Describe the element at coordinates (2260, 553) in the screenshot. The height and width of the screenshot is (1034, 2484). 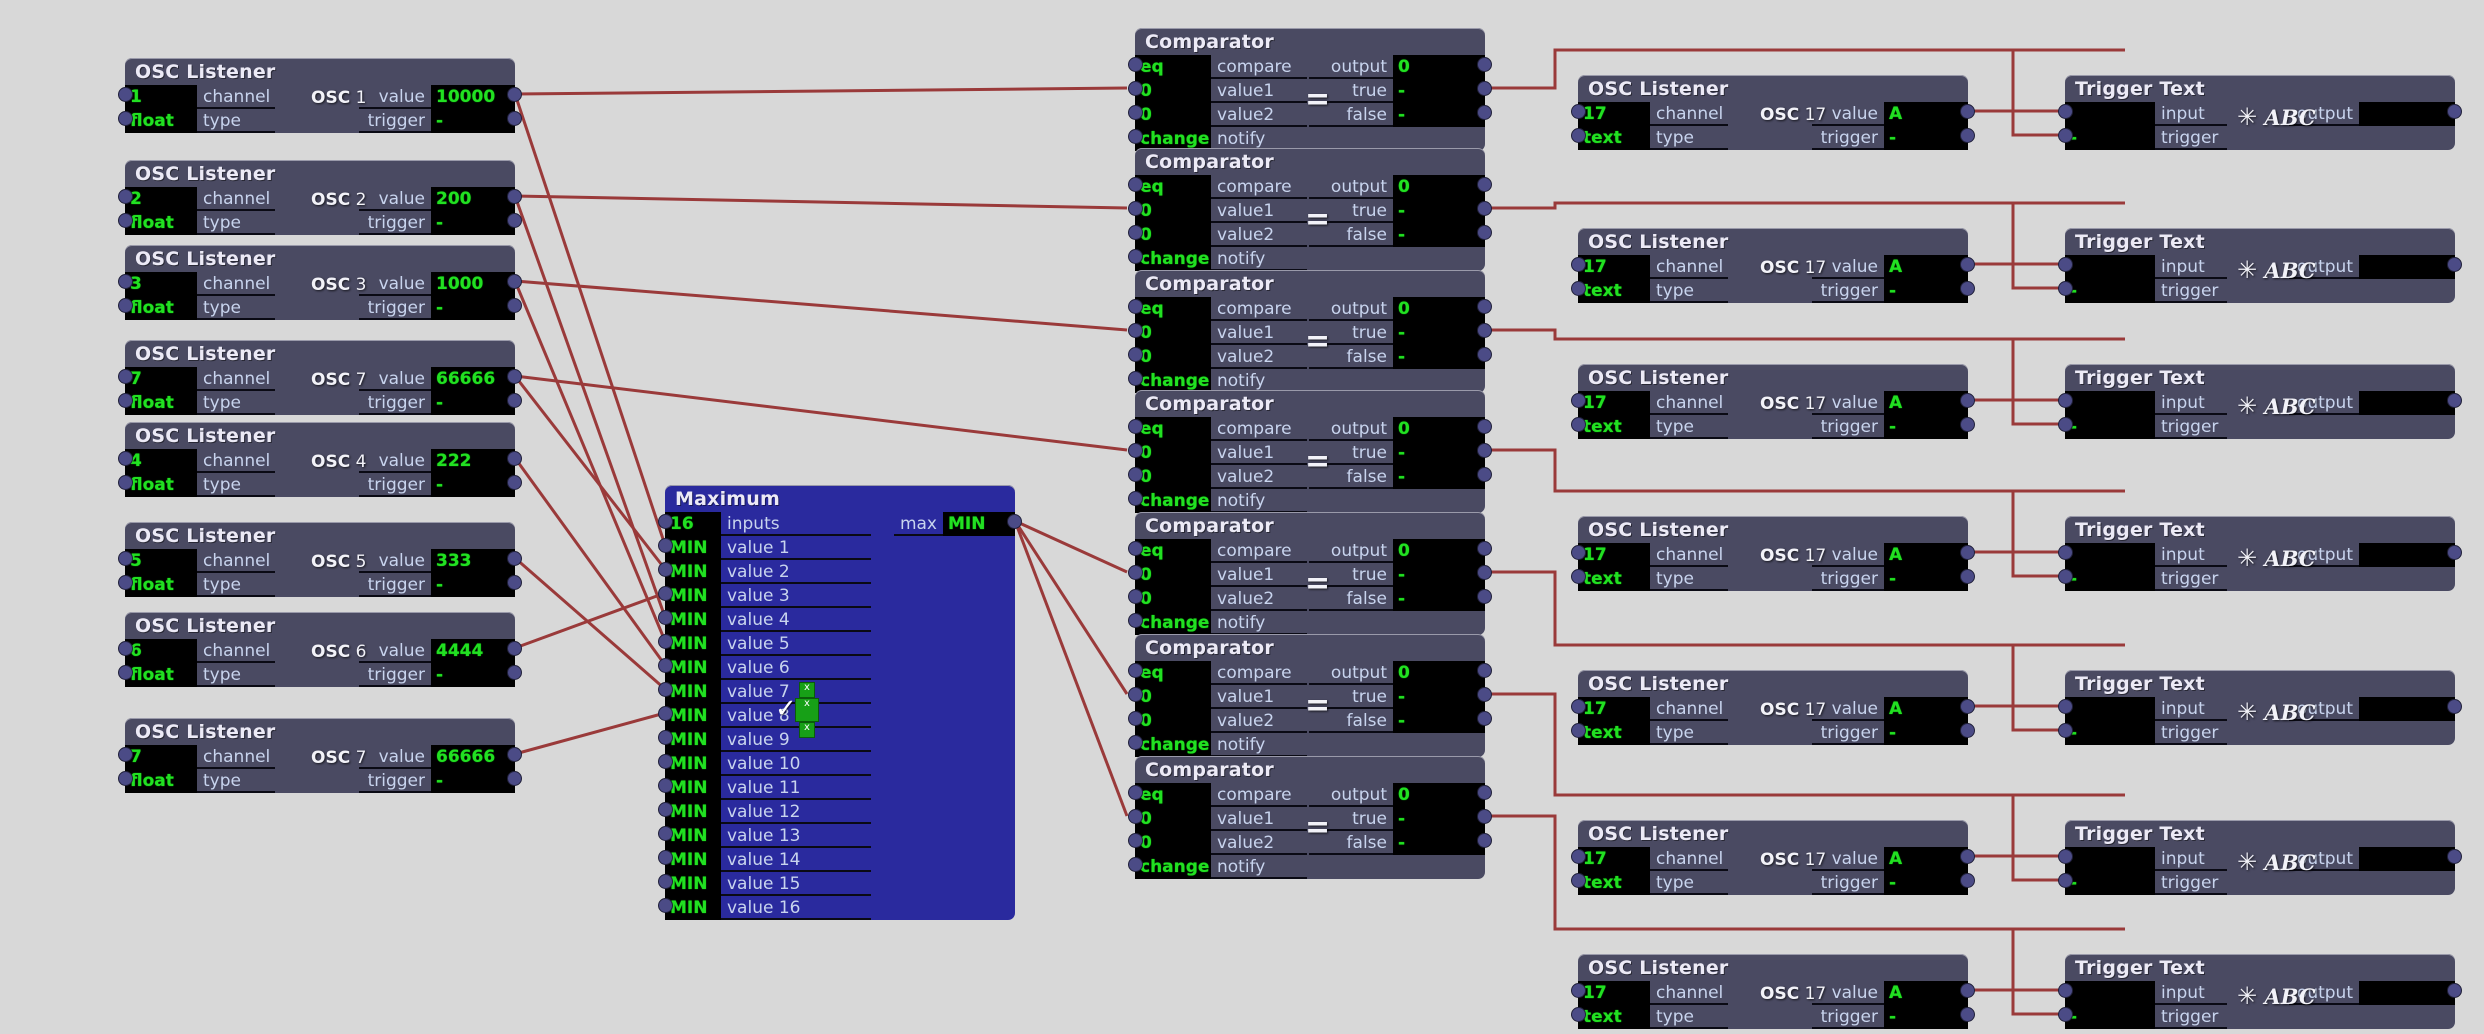
I see `trigger-text-3: Trigger Text input output - trigger ✳ ABC` at that location.